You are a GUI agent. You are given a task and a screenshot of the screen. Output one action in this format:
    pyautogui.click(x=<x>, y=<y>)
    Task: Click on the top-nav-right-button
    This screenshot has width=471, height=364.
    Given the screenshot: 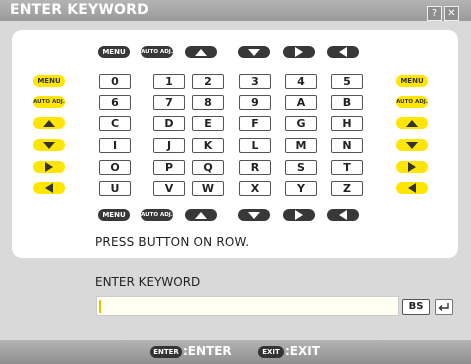 What is the action you would take?
    pyautogui.click(x=299, y=52)
    